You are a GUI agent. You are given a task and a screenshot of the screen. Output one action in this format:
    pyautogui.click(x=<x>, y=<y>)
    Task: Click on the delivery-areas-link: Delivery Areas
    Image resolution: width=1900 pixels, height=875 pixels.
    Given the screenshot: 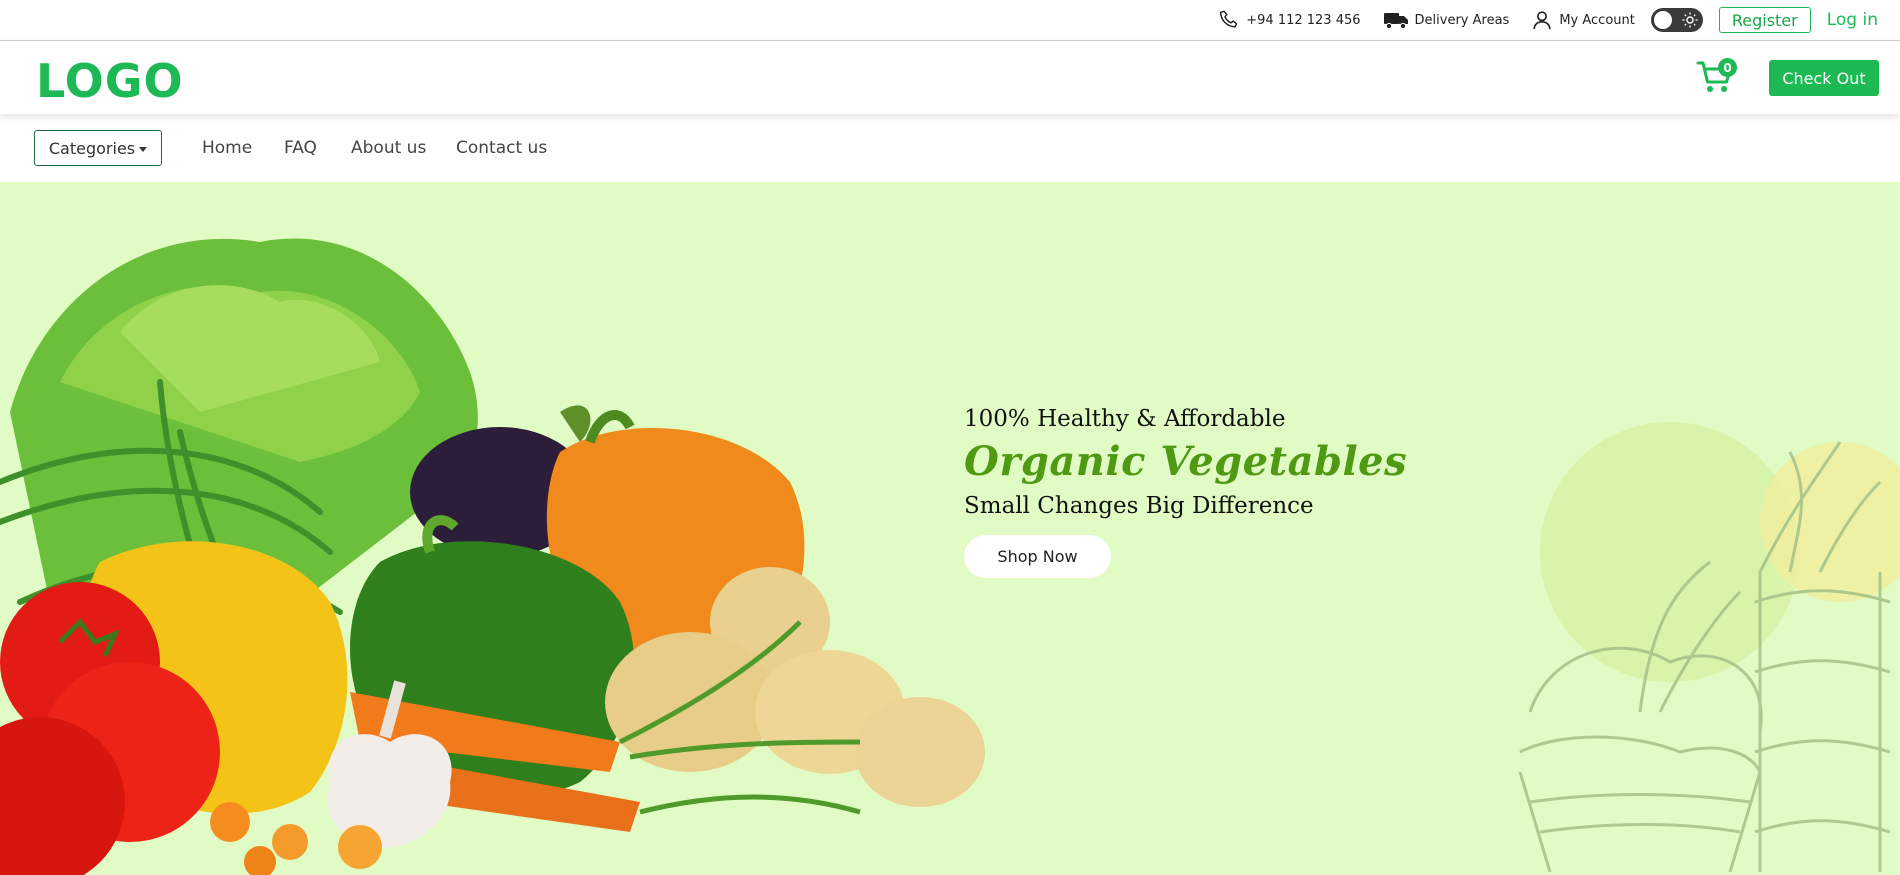 What is the action you would take?
    pyautogui.click(x=1446, y=20)
    